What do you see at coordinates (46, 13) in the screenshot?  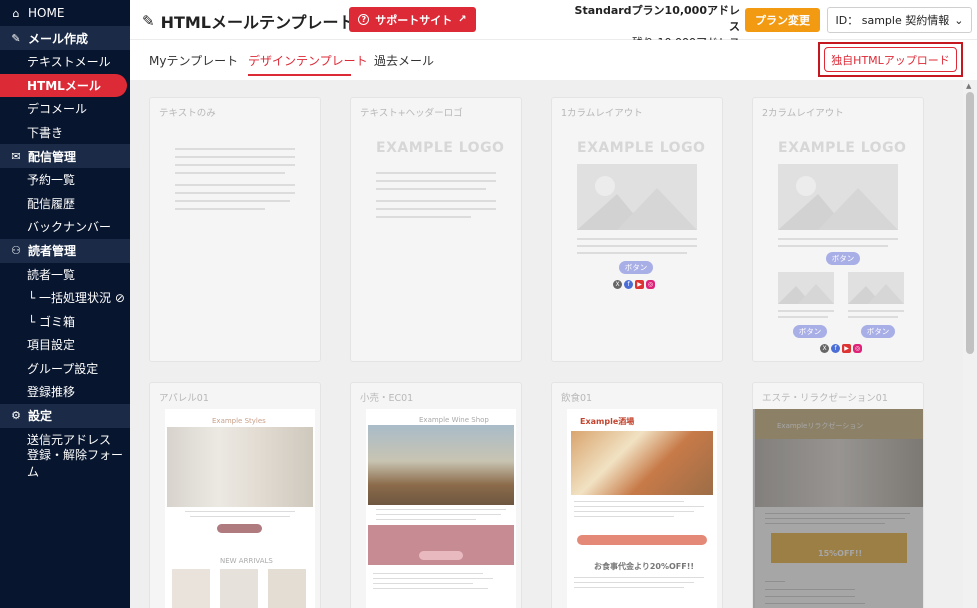 I see `sidebar-home-label: HOME` at bounding box center [46, 13].